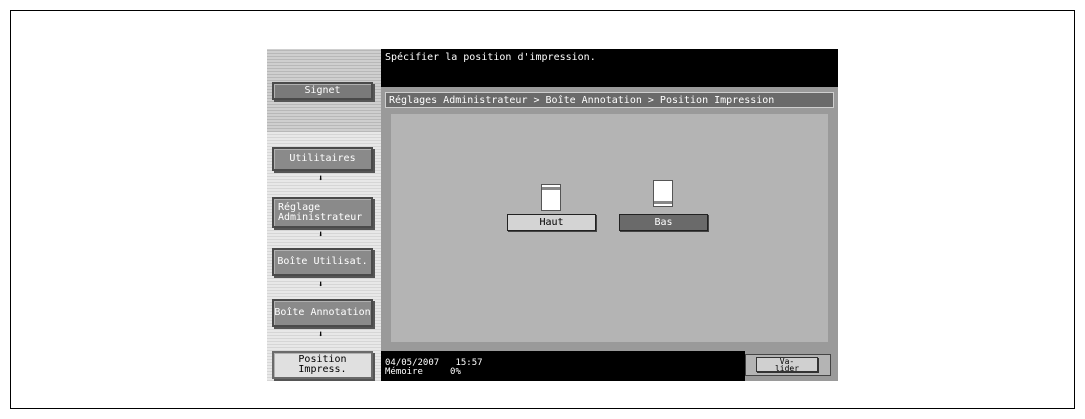  I want to click on sidebar-item-boite-utilisat: Boîte Utilisat., so click(322, 262).